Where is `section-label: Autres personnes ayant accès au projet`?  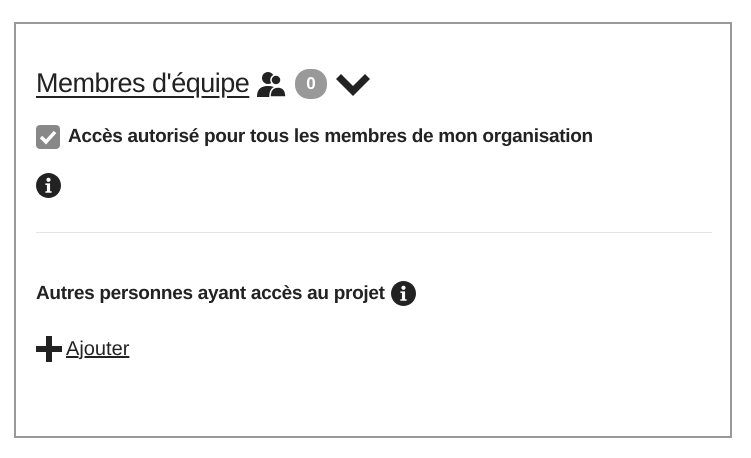 section-label: Autres personnes ayant accès au projet is located at coordinates (210, 293).